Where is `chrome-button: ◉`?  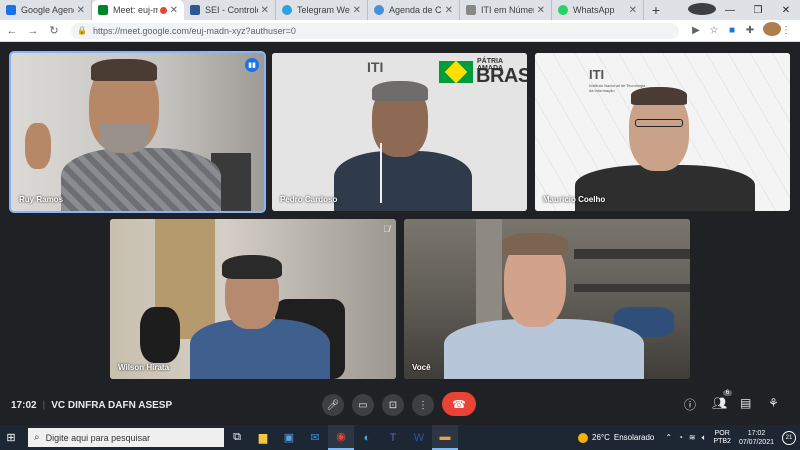
chrome-button: ◉ is located at coordinates (341, 437).